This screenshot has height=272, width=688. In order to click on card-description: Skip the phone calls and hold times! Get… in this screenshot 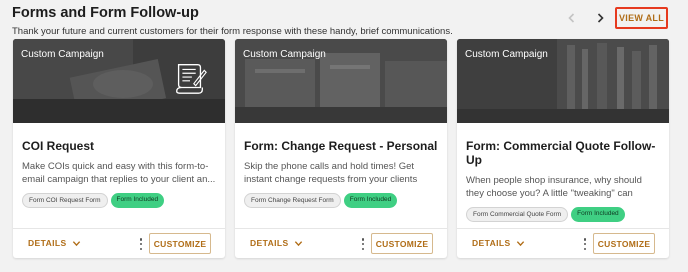, I will do `click(331, 173)`.